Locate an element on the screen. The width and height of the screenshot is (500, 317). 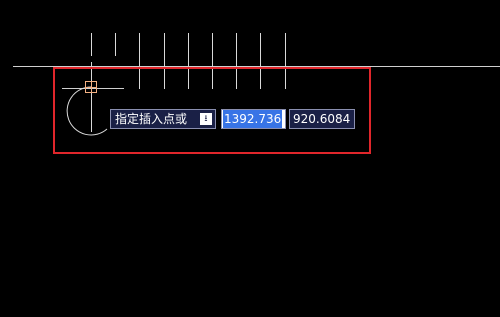
y-coordinate-value: 920.6084 is located at coordinates (321, 119).